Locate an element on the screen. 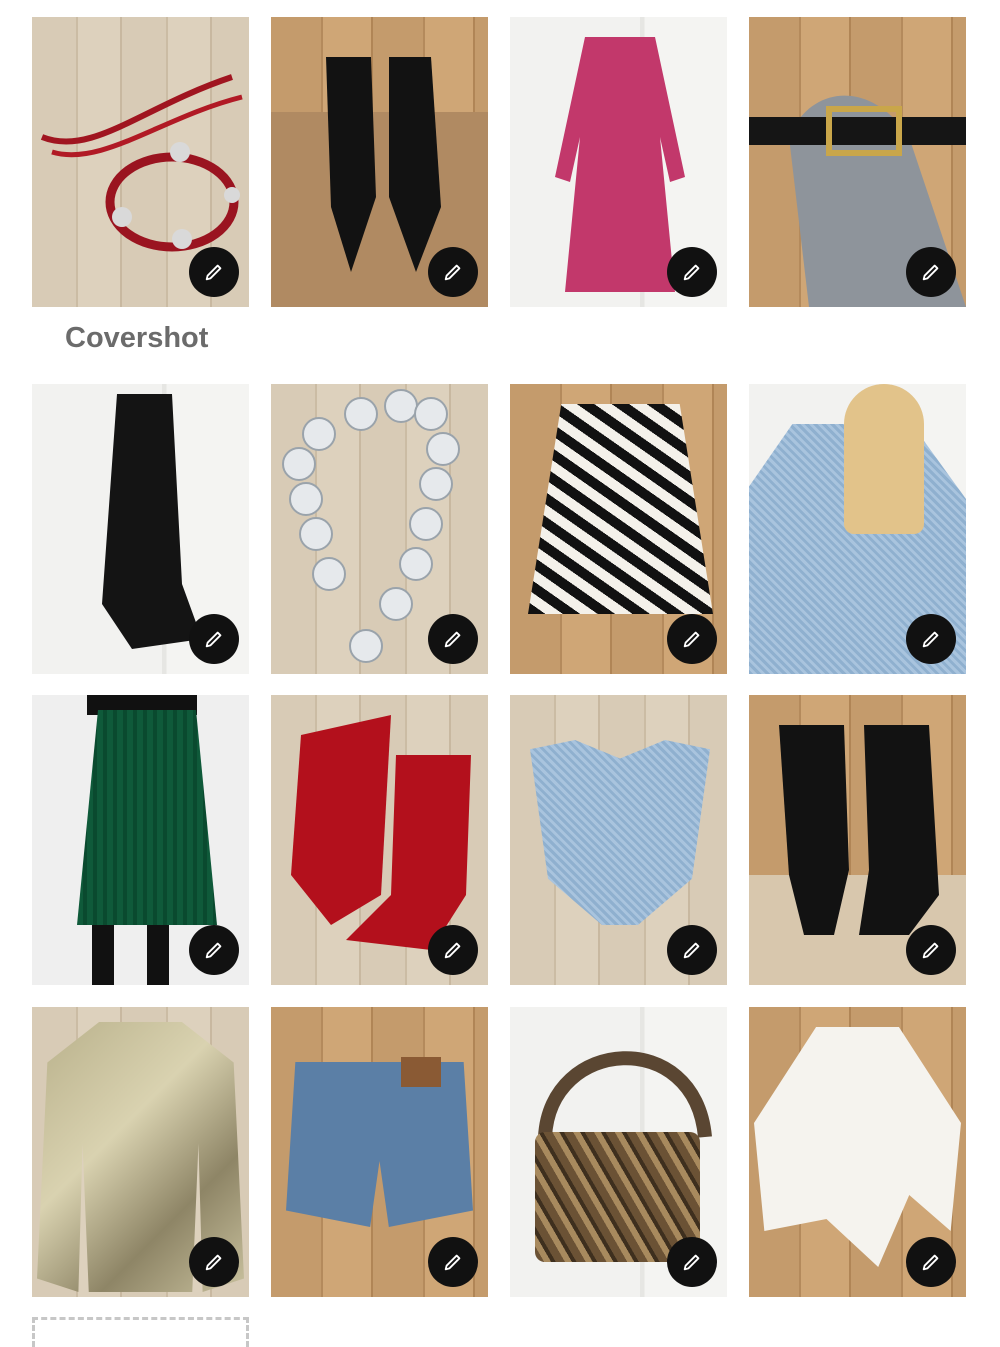  covershot-label: Covershot is located at coordinates (137, 338).